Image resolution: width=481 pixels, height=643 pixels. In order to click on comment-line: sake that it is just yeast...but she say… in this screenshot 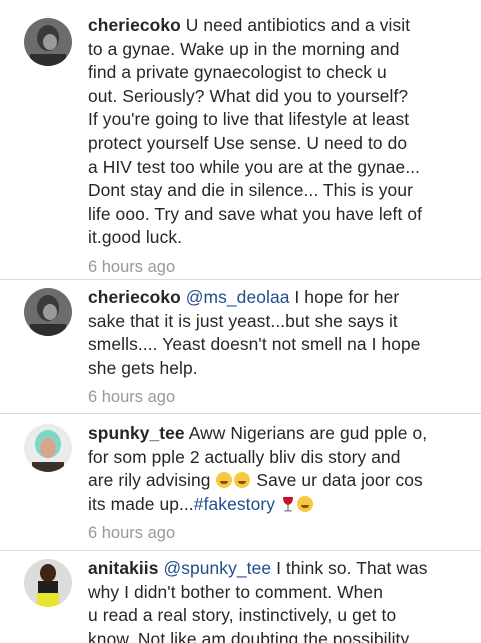, I will do `click(243, 320)`.